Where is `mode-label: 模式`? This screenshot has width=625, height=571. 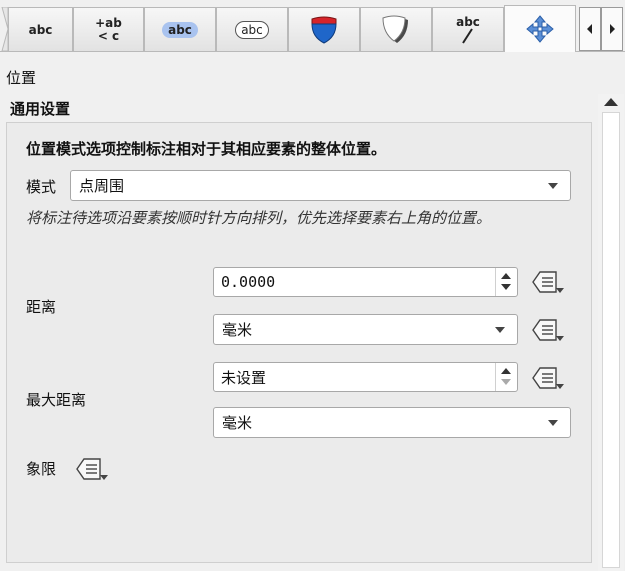 mode-label: 模式 is located at coordinates (41, 187).